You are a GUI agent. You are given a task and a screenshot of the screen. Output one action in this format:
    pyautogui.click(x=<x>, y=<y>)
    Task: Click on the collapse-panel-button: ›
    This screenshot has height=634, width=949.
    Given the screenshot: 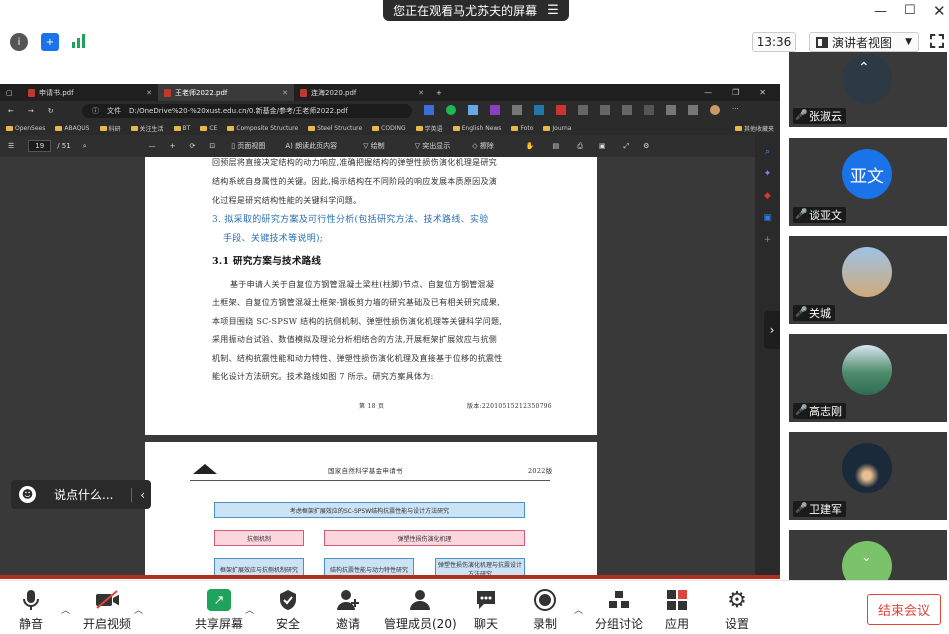 What is the action you would take?
    pyautogui.click(x=772, y=330)
    